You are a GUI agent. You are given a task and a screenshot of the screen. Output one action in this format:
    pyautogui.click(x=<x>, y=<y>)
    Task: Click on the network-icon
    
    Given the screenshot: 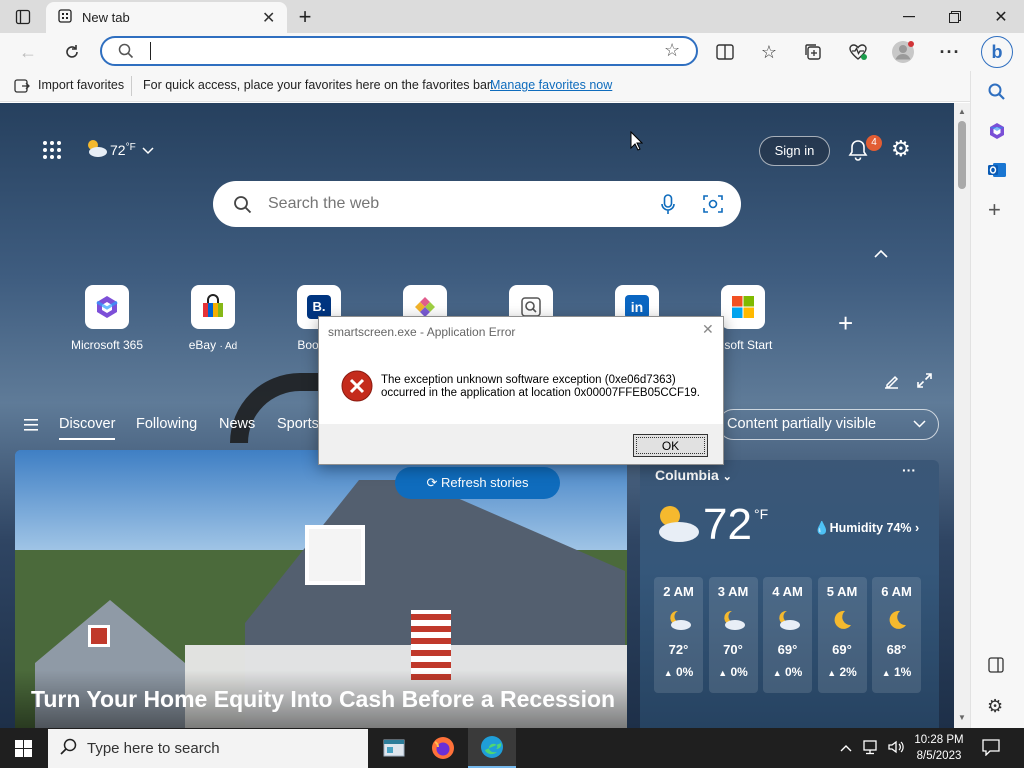 What is the action you would take?
    pyautogui.click(x=871, y=748)
    